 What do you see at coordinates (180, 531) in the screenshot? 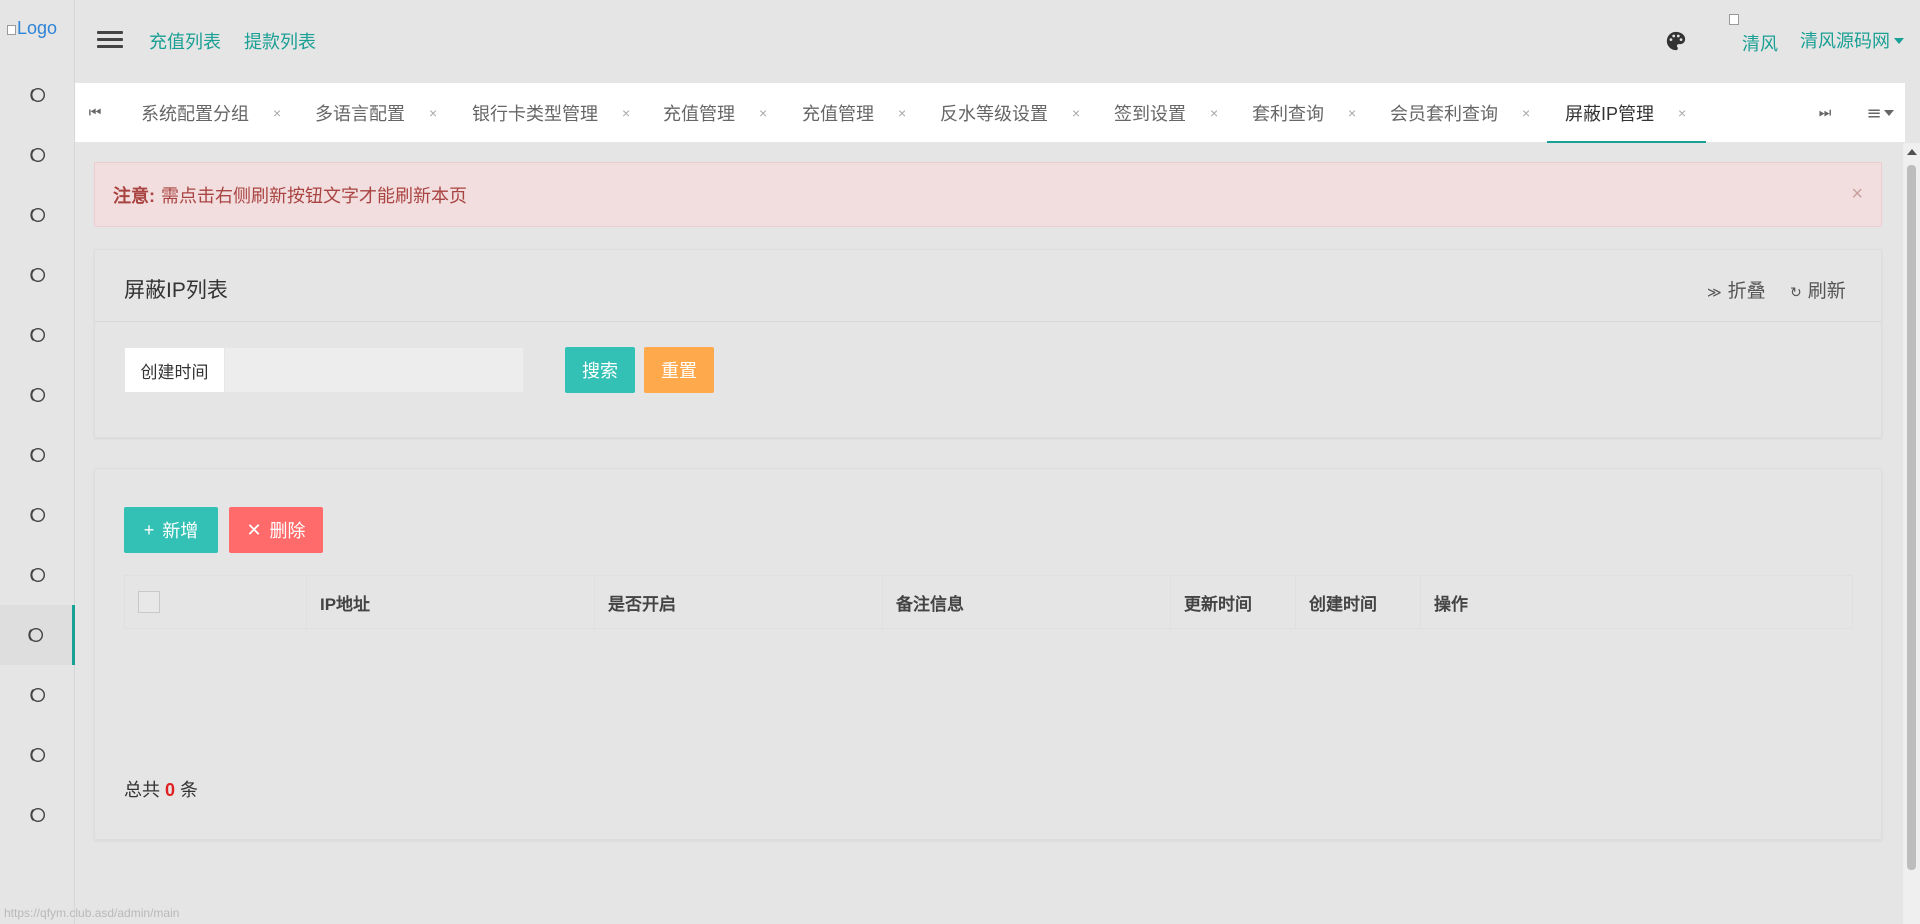
I see `add-button-label: 新增` at bounding box center [180, 531].